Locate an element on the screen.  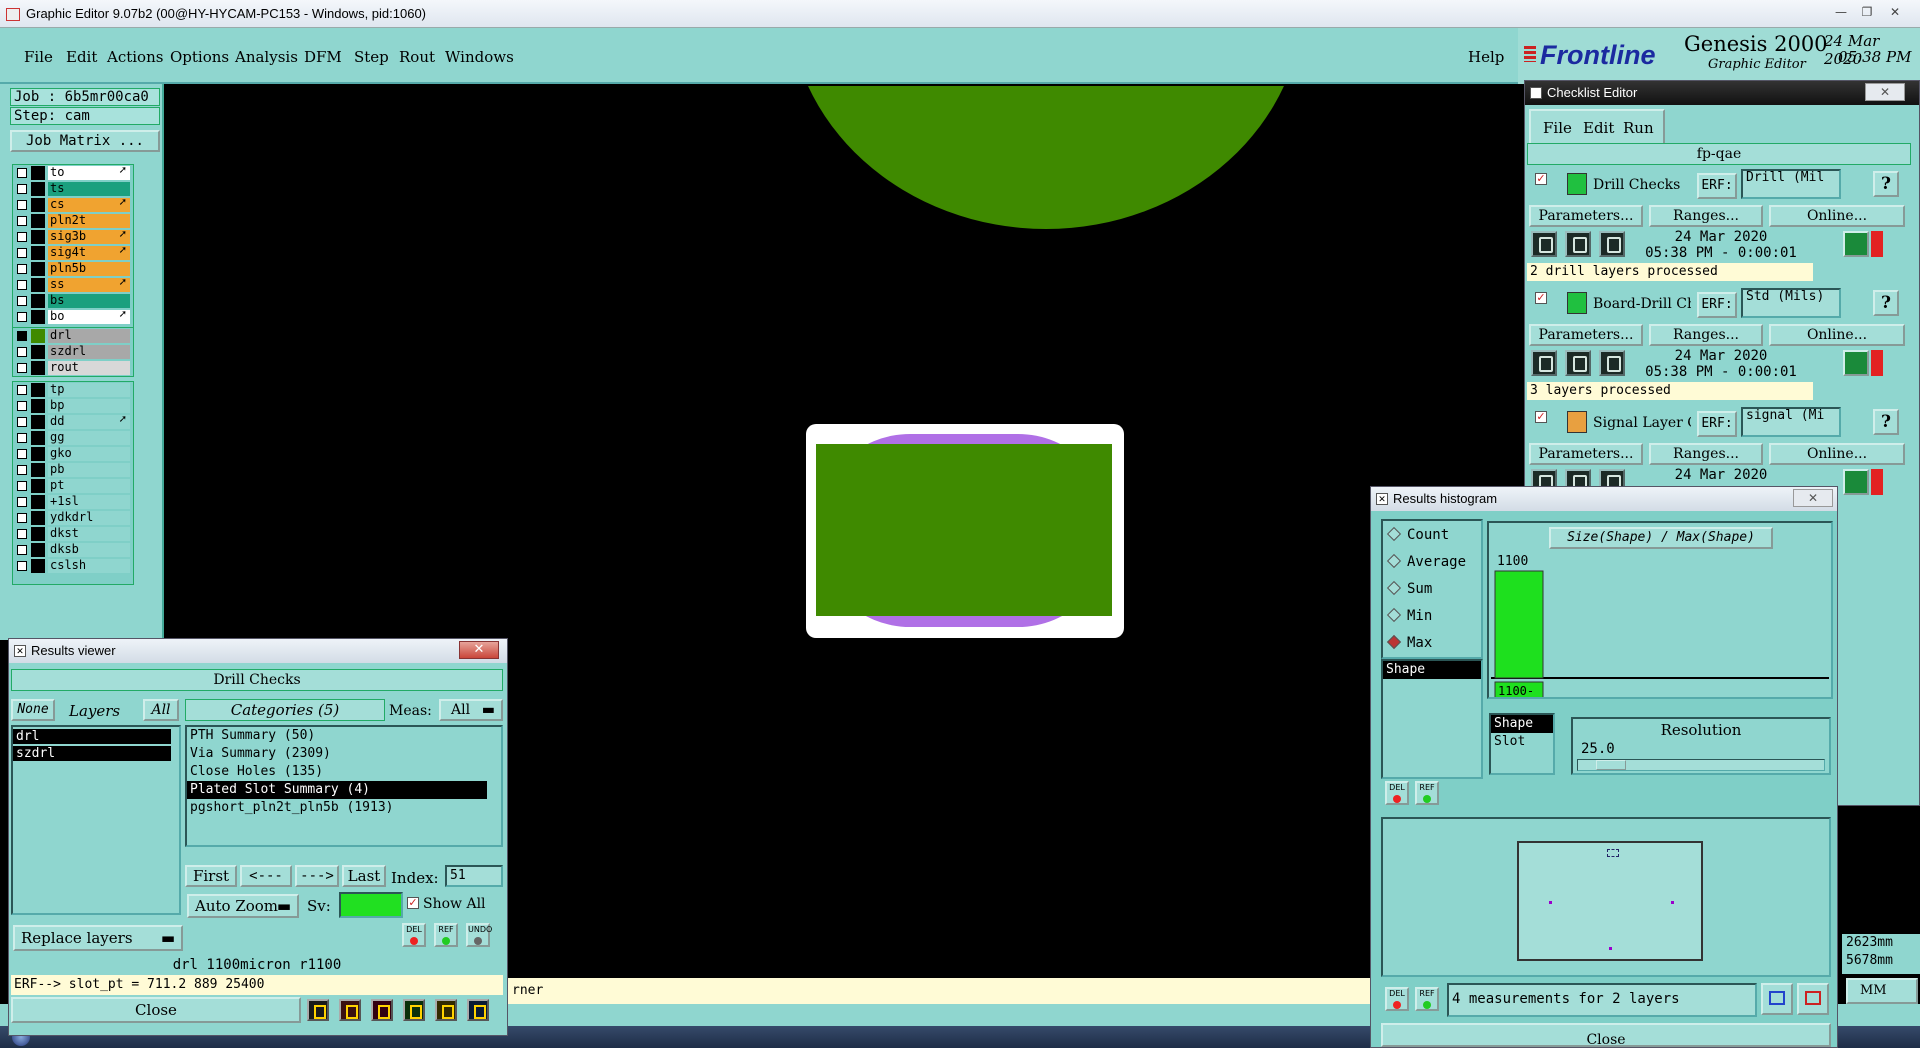
layer-row: ts is located at coordinates (73, 189).